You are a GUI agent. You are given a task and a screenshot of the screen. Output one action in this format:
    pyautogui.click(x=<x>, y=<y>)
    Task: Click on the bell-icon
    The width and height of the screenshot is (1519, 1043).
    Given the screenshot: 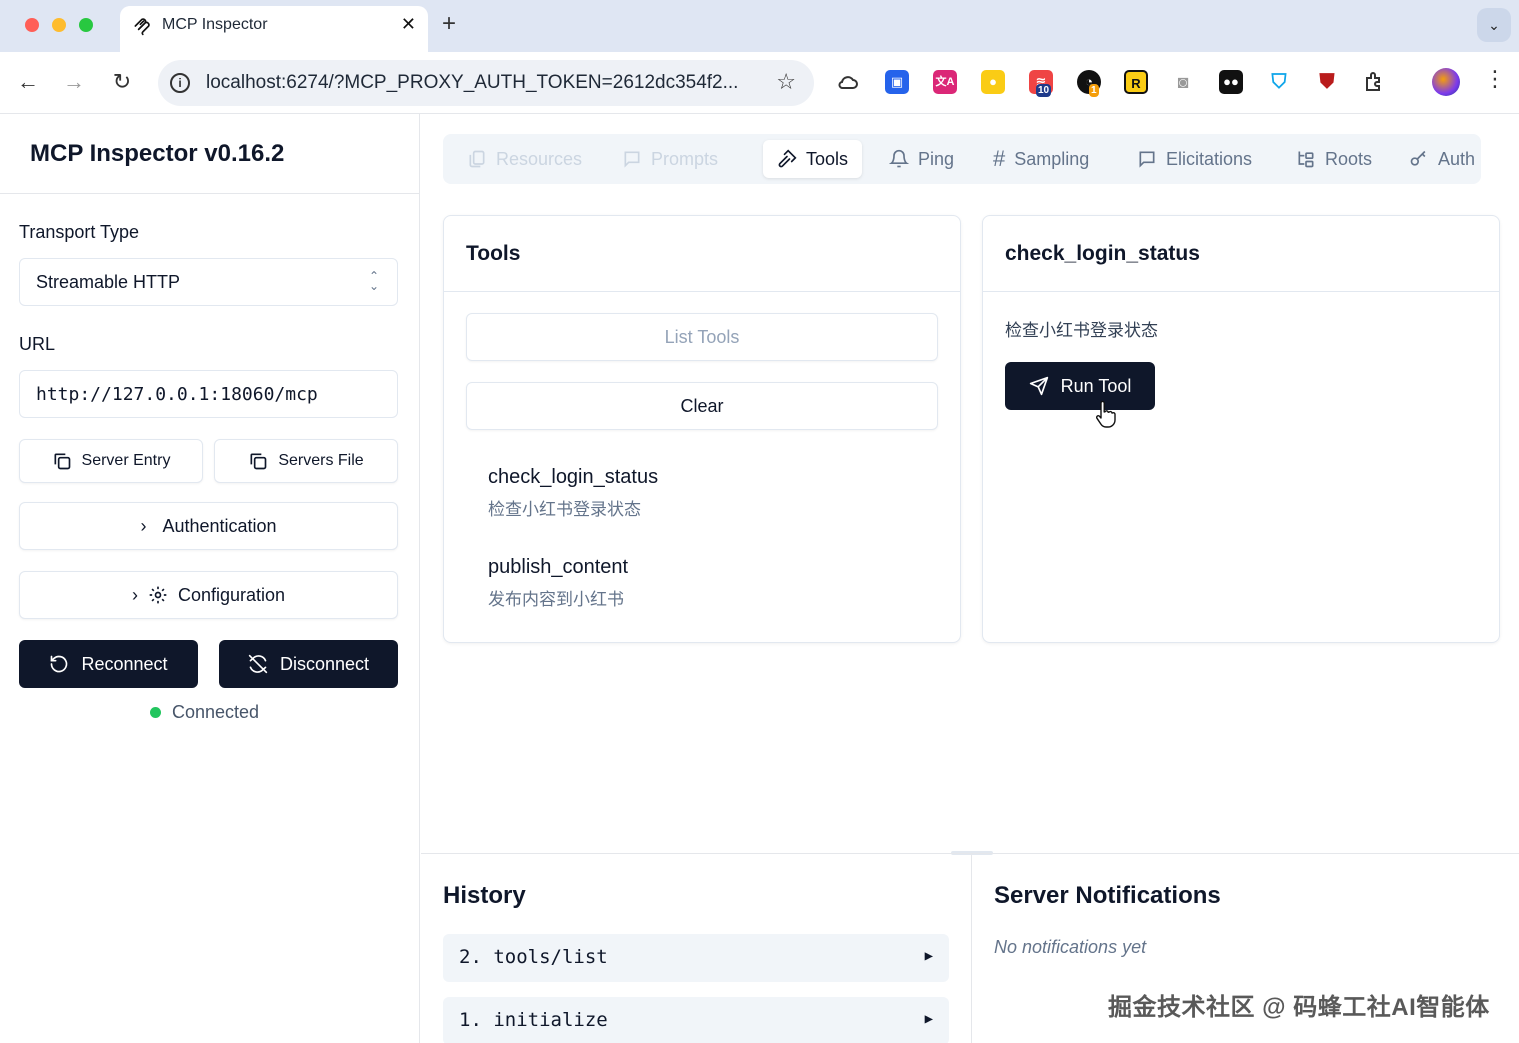 What is the action you would take?
    pyautogui.click(x=899, y=158)
    